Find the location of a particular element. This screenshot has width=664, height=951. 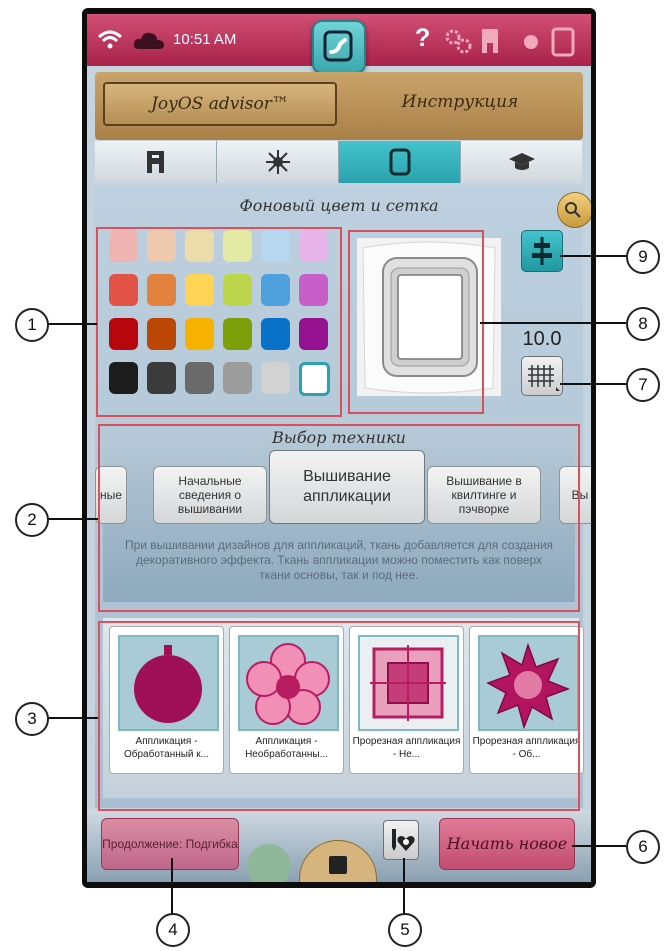

highlight-hoop is located at coordinates (416, 322).